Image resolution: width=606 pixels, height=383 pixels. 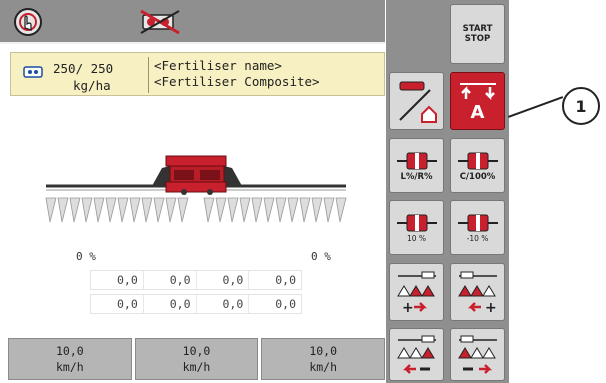 What do you see at coordinates (416, 238) in the screenshot?
I see `plus-10-label: 10 %` at bounding box center [416, 238].